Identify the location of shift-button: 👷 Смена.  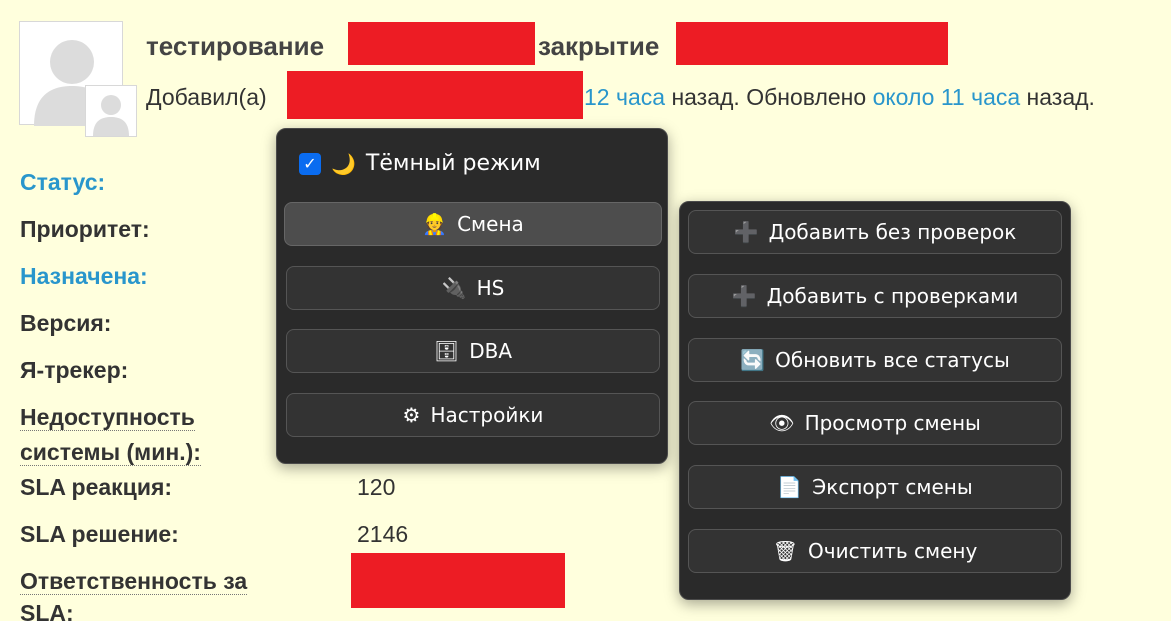
(473, 224).